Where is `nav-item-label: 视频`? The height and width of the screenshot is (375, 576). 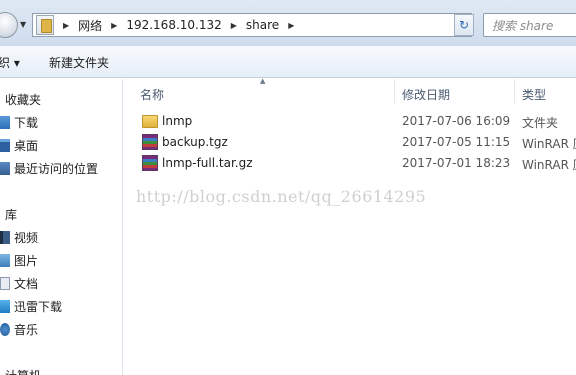
nav-item-label: 视频 is located at coordinates (26, 238).